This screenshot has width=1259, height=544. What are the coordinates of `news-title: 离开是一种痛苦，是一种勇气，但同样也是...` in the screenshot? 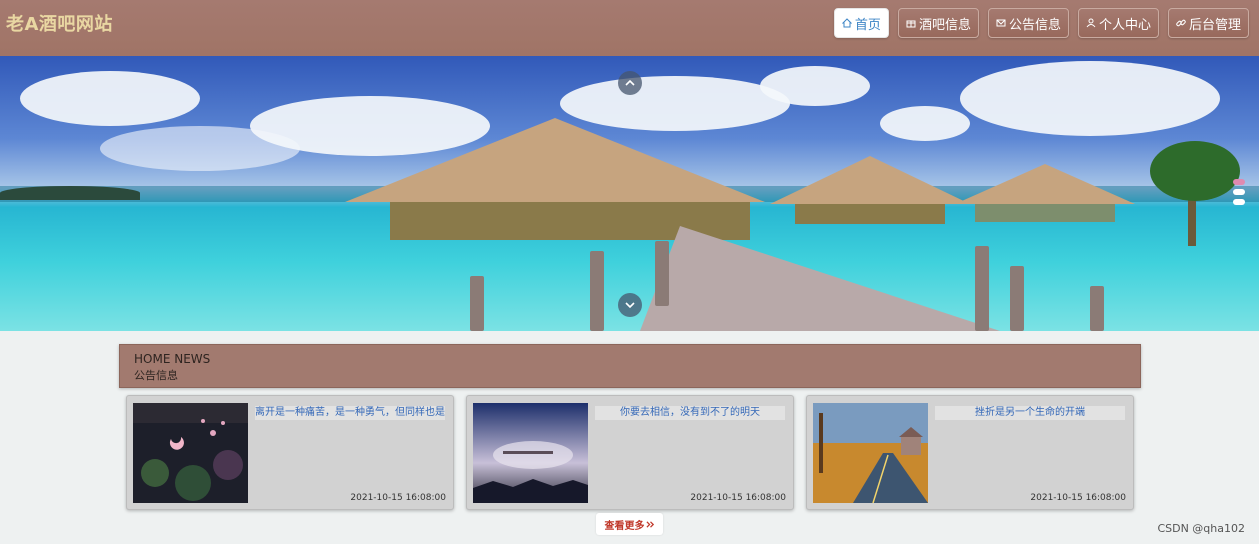 It's located at (350, 413).